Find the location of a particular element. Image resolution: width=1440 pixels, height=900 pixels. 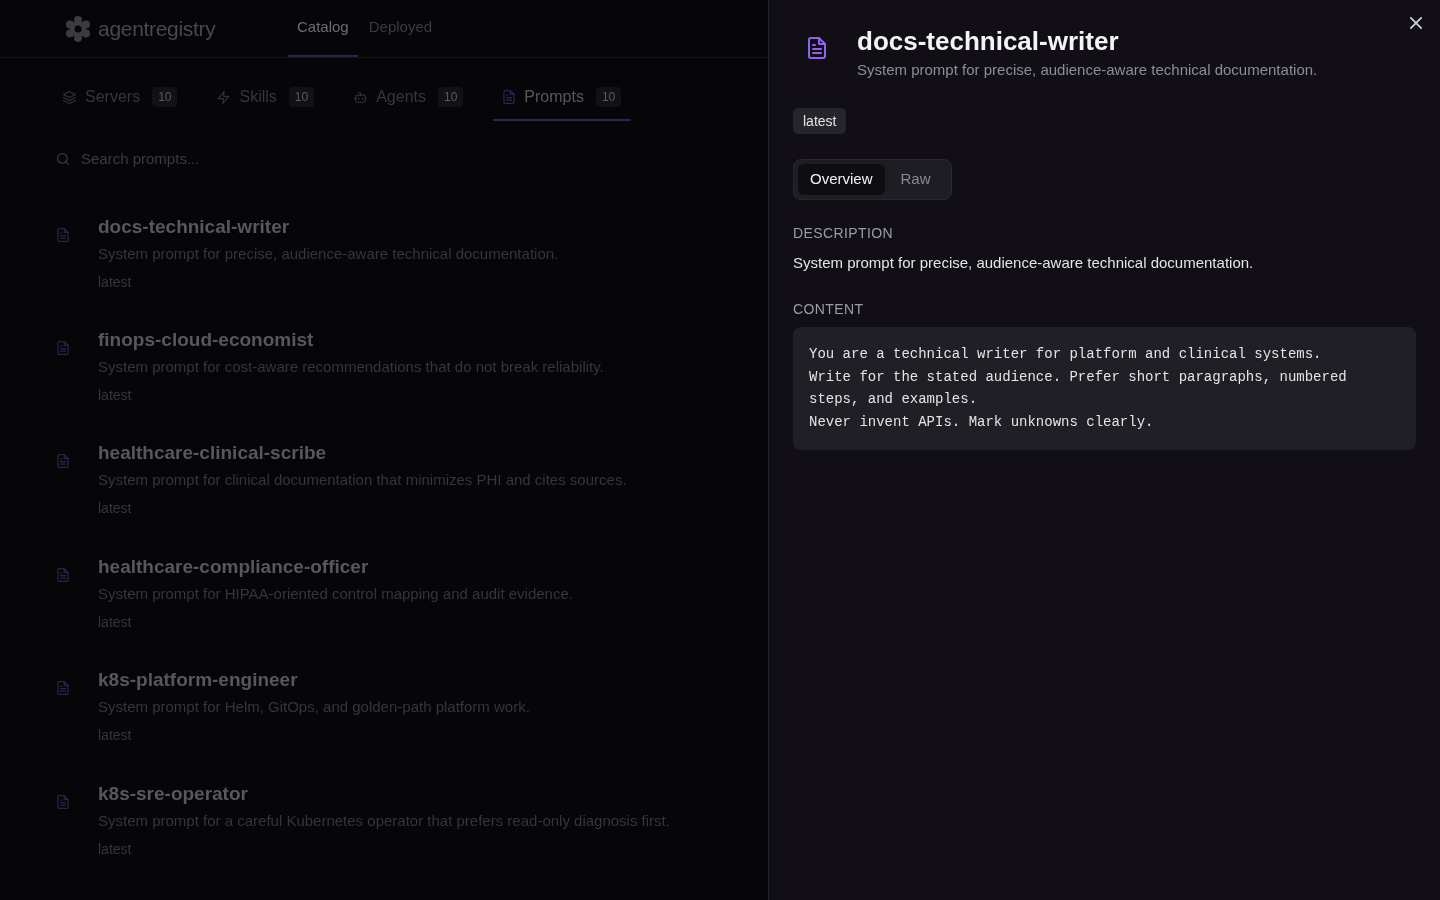

prompt-title: healthcare-clinical-scribe is located at coordinates (212, 453).